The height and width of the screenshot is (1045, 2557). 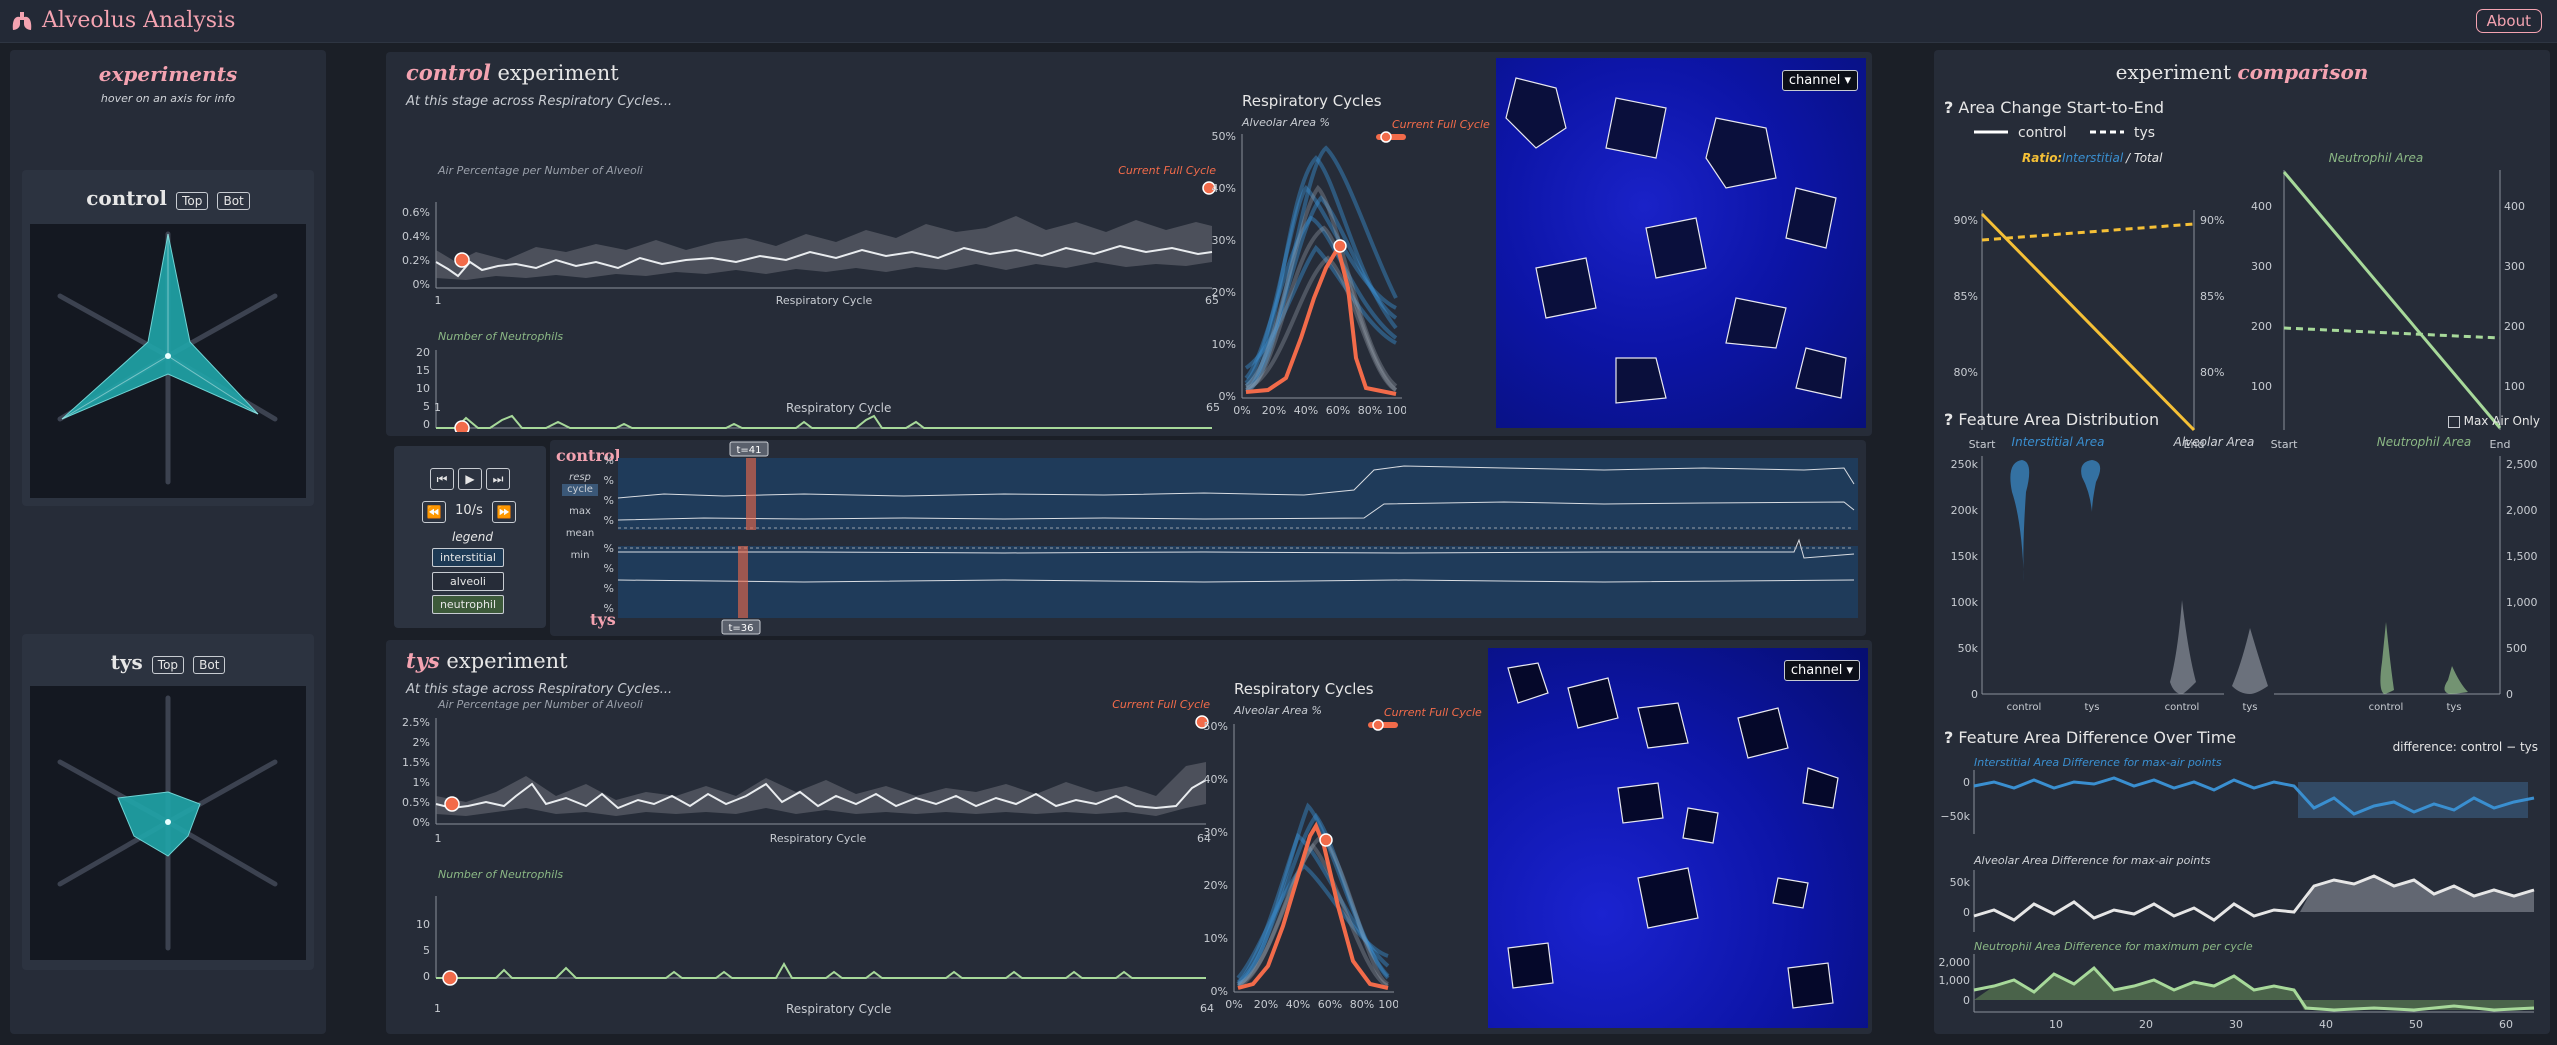 I want to click on violin-interstitial-control, so click(x=2020, y=521).